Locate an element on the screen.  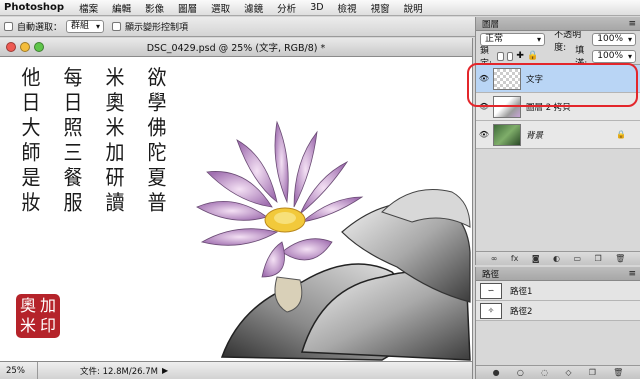
show-transform-checkbox is located at coordinates (117, 26).